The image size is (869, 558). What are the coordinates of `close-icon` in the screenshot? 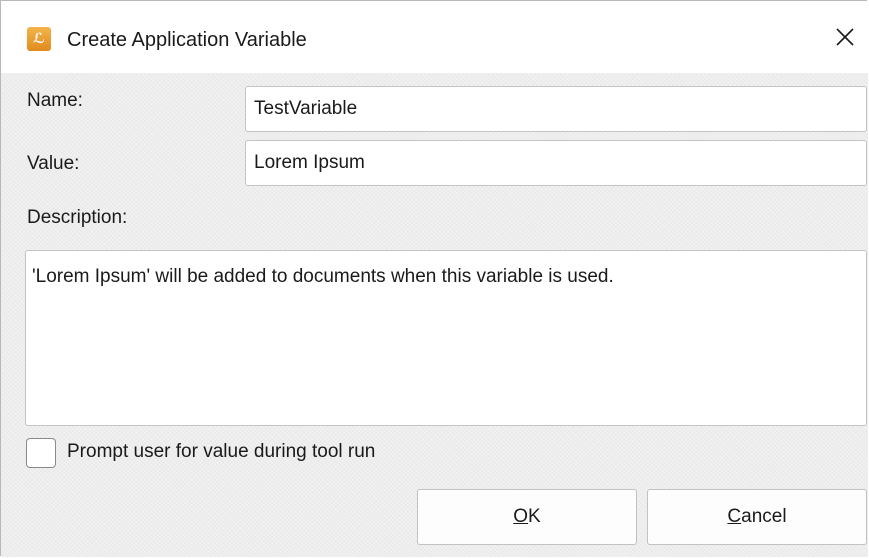 It's located at (845, 37).